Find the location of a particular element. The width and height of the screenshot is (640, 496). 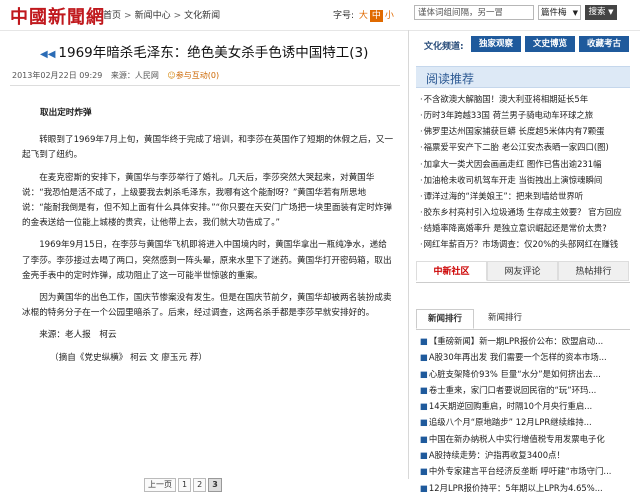

list-item: ·加拿大一类犬因会画画走红 图作已售出逾231幅 is located at coordinates (524, 164).